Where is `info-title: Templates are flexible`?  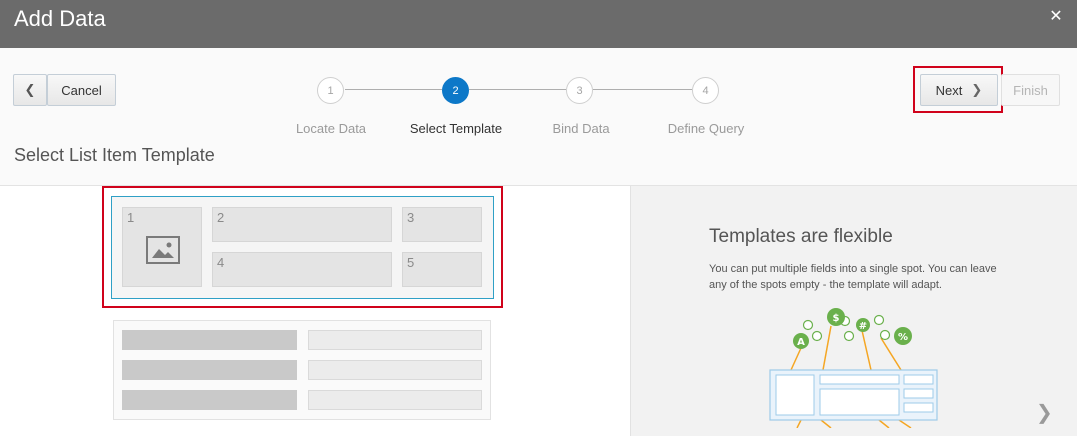 info-title: Templates are flexible is located at coordinates (801, 236).